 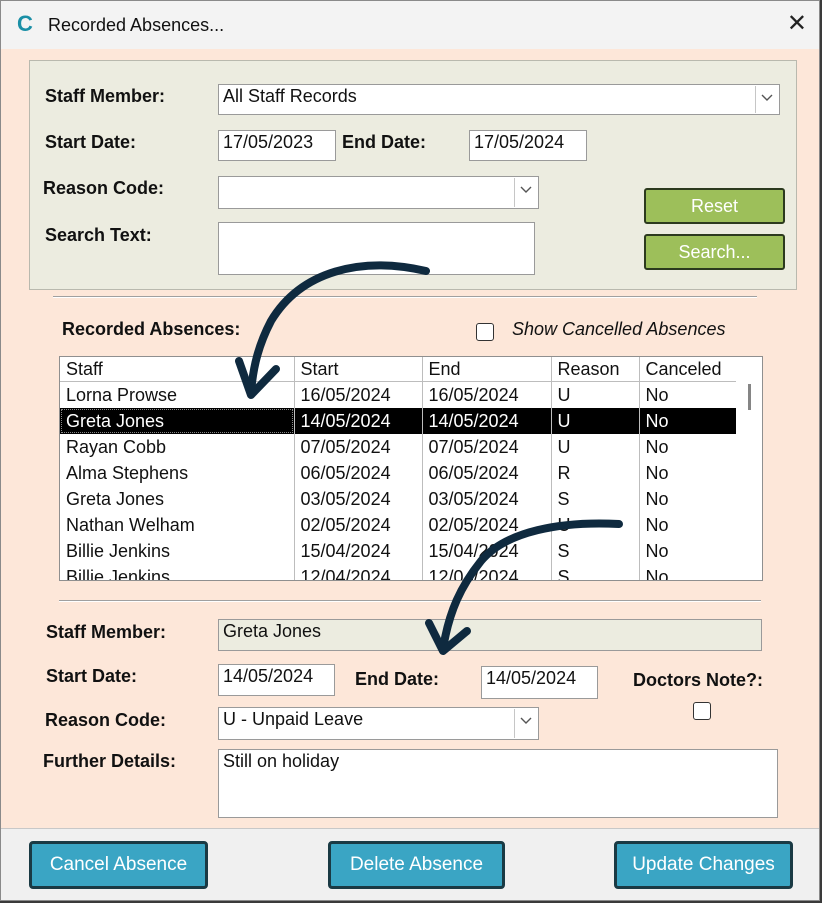 I want to click on table-vertical-scrollbar, so click(x=749, y=468).